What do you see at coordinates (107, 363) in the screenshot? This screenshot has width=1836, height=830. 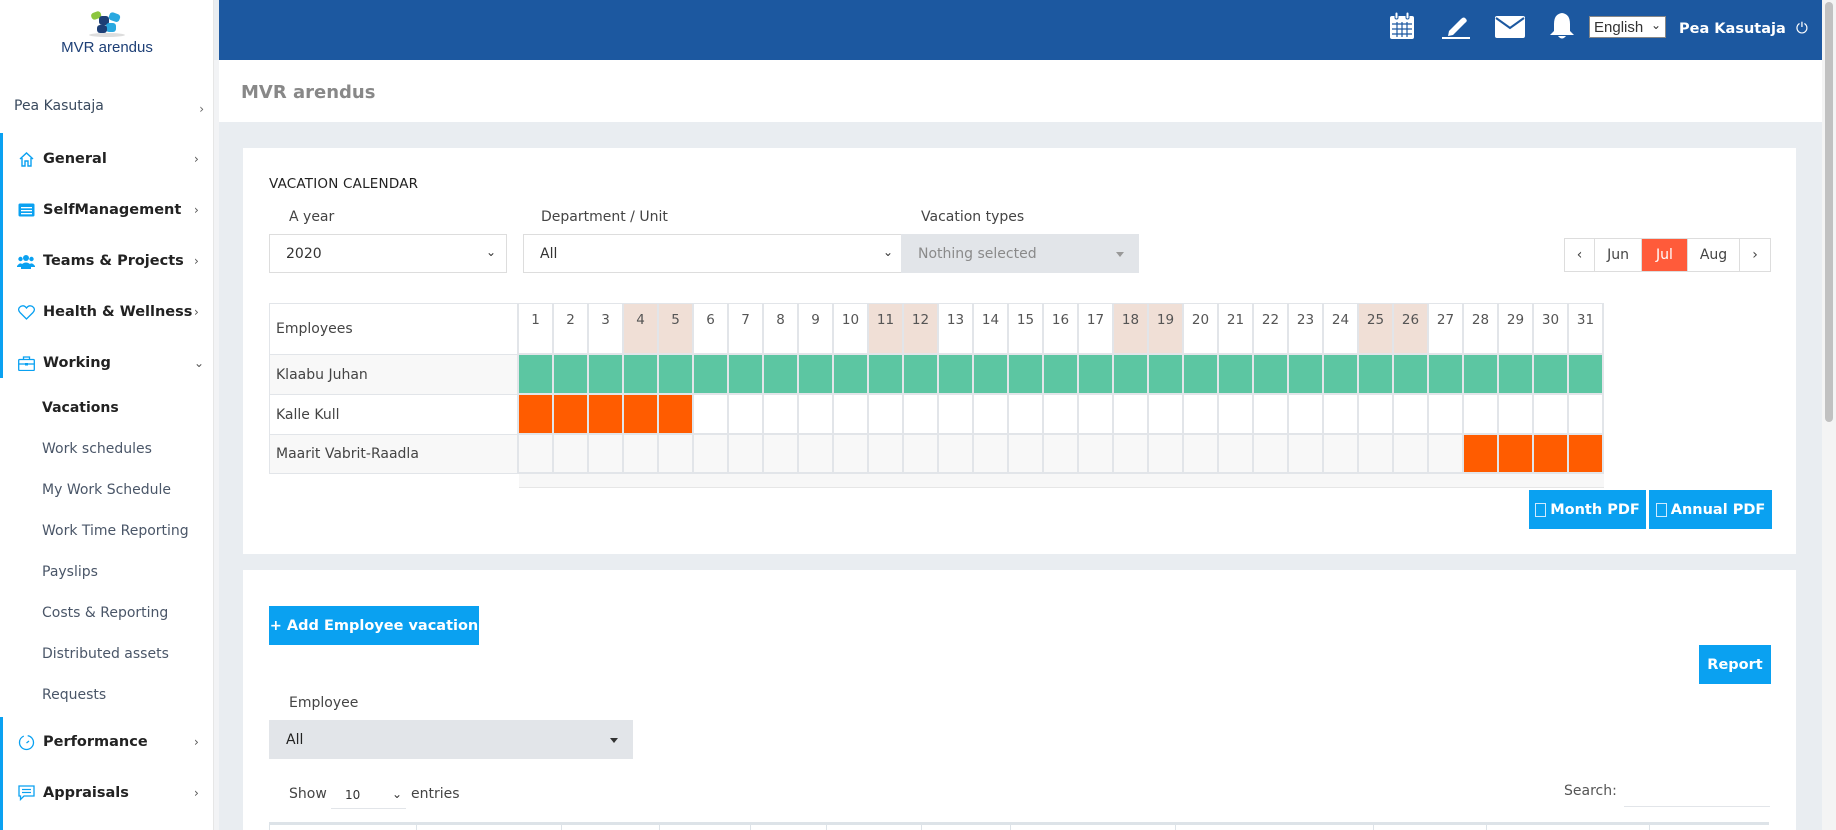 I see `sidebar-item-working: Working ⌄` at bounding box center [107, 363].